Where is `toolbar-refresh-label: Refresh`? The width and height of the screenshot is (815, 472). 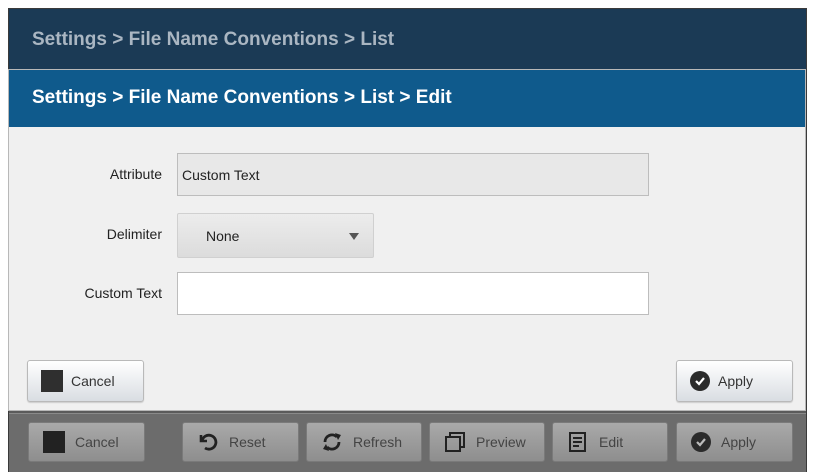
toolbar-refresh-label: Refresh is located at coordinates (378, 442).